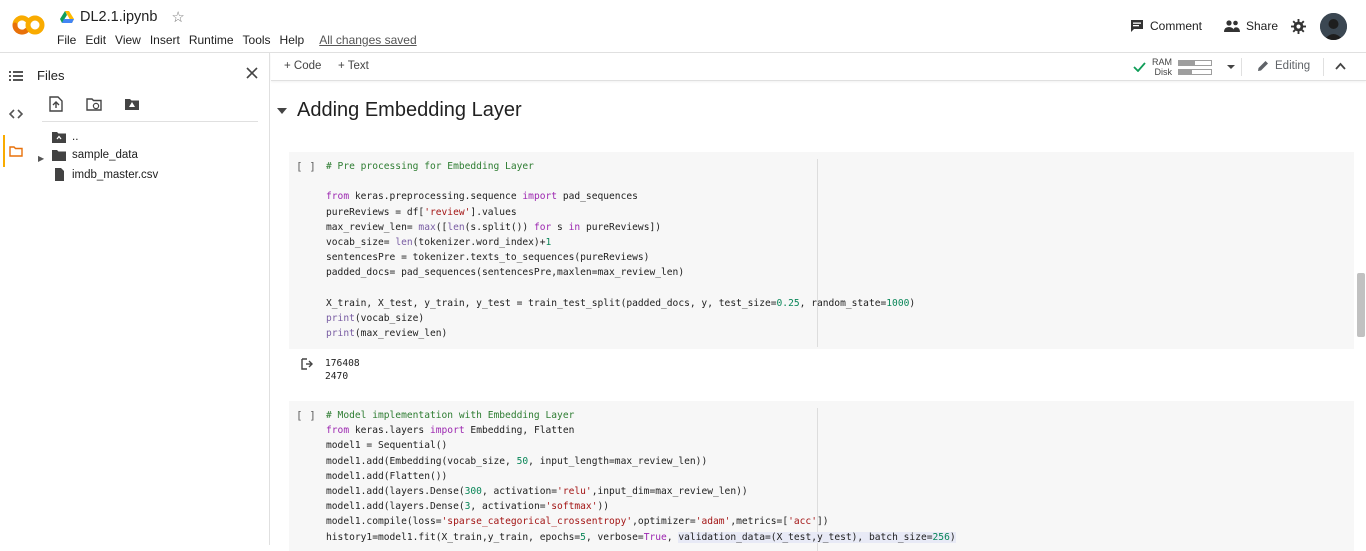 The height and width of the screenshot is (551, 1366). What do you see at coordinates (257, 40) in the screenshot?
I see `menu-tools: Tools` at bounding box center [257, 40].